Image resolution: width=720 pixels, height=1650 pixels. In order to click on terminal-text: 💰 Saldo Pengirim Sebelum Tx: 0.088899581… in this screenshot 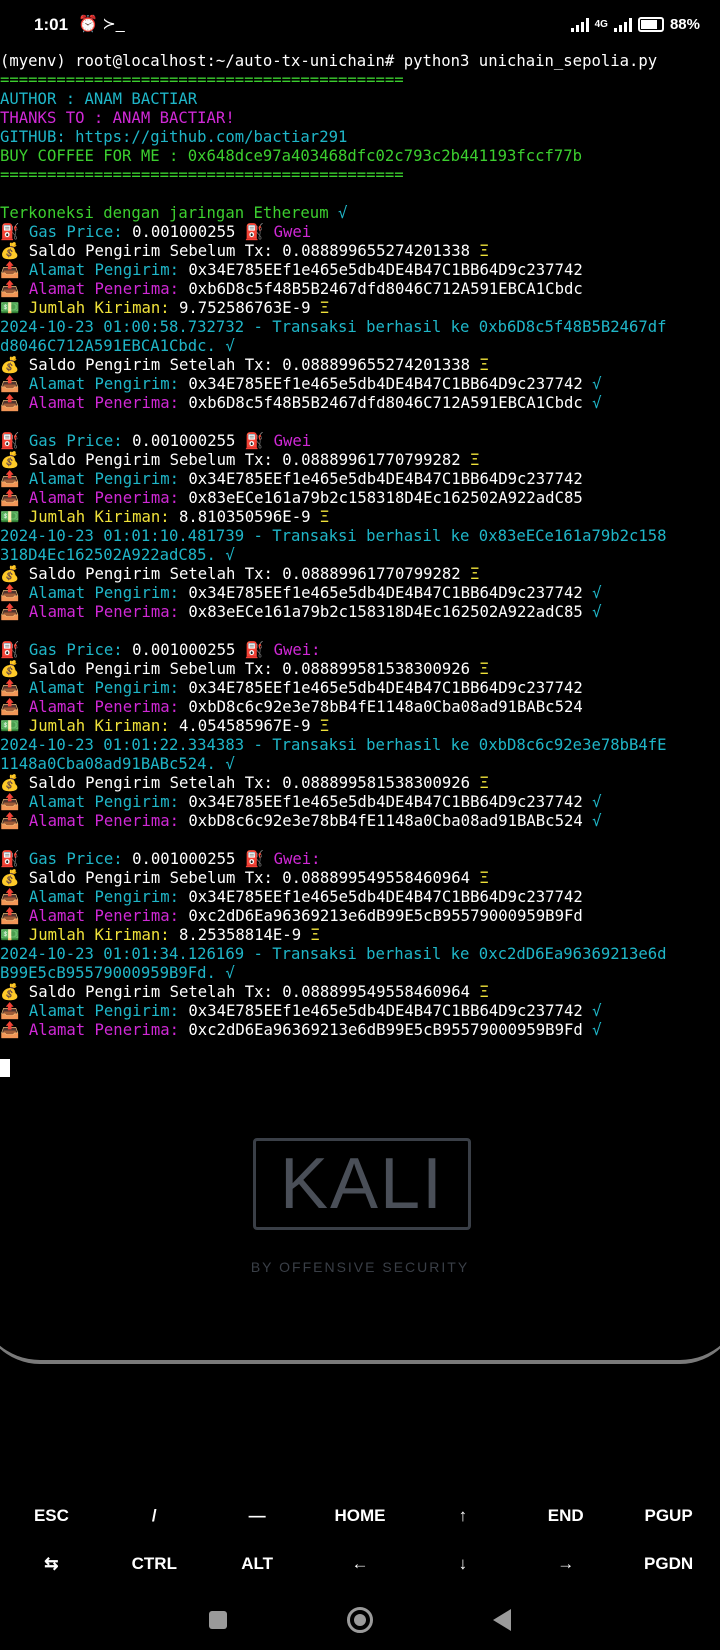, I will do `click(240, 669)`.